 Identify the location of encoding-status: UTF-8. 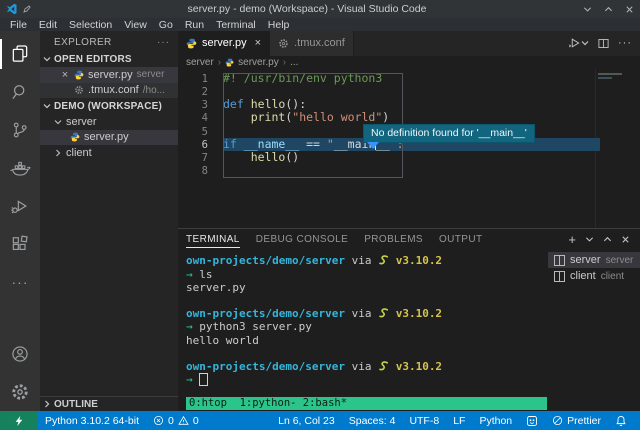
(424, 421).